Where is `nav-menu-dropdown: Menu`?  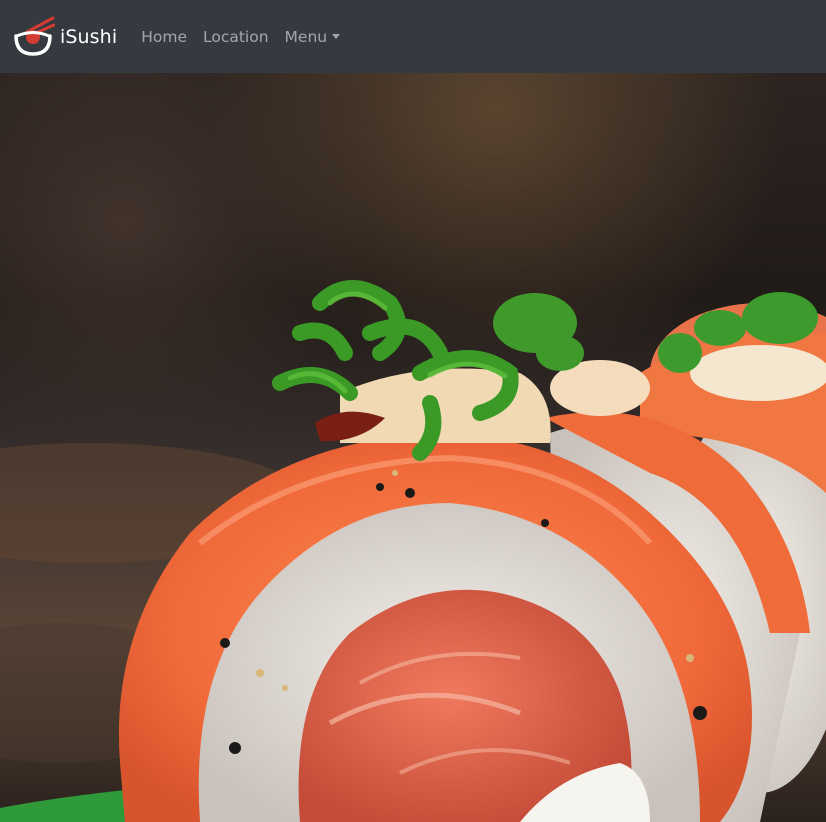
nav-menu-dropdown: Menu is located at coordinates (313, 37).